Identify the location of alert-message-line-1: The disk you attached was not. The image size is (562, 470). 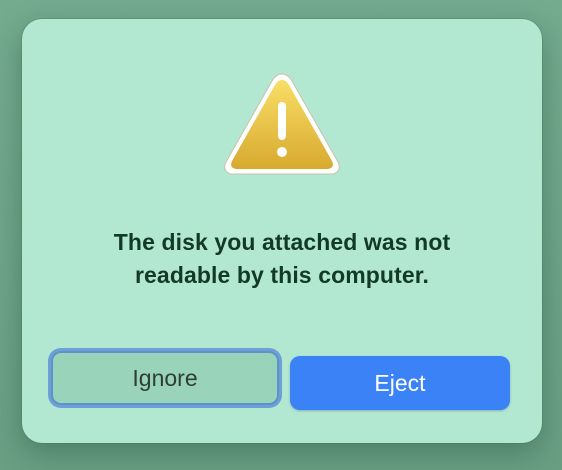
(282, 242).